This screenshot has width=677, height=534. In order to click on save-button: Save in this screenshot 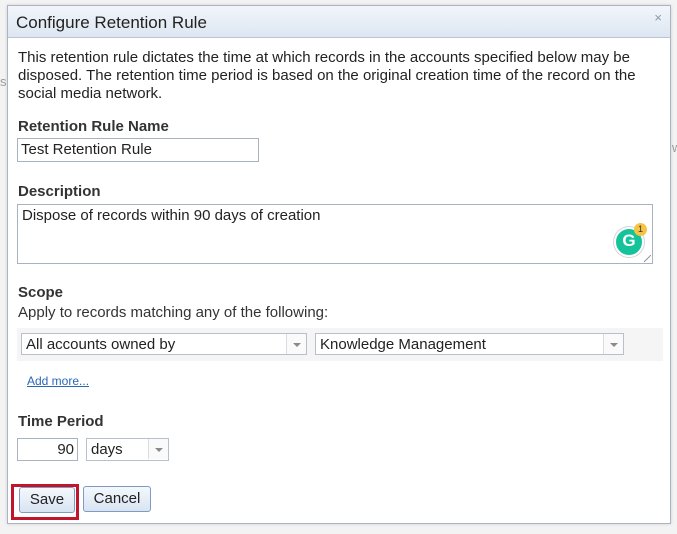, I will do `click(47, 500)`.